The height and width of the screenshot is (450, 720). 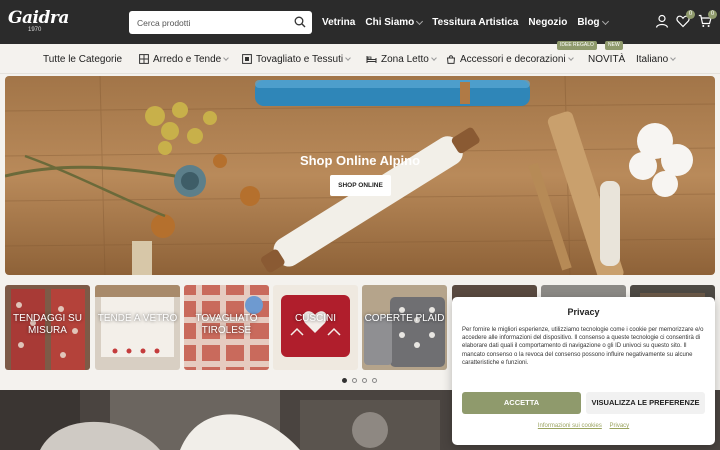 I want to click on user-icon, so click(x=662, y=21).